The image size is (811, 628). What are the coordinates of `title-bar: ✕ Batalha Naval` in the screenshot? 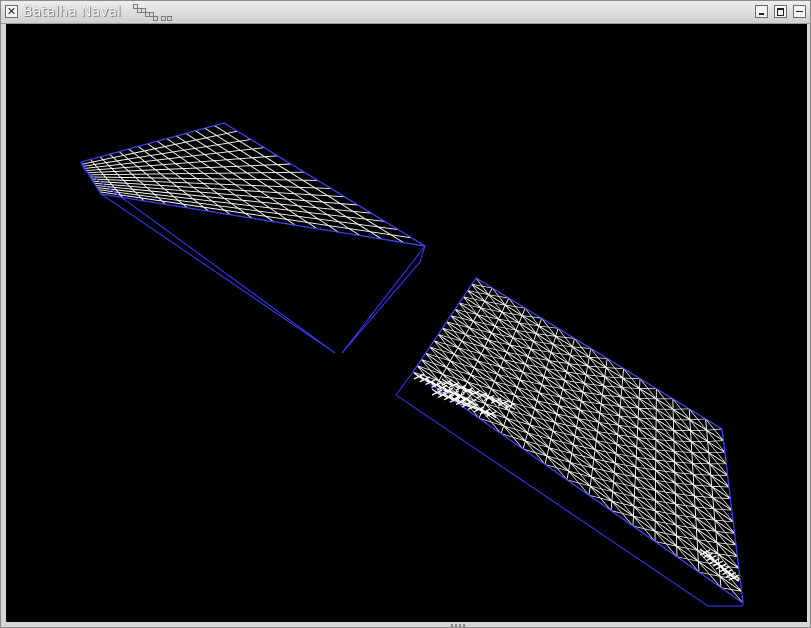 It's located at (405, 12).